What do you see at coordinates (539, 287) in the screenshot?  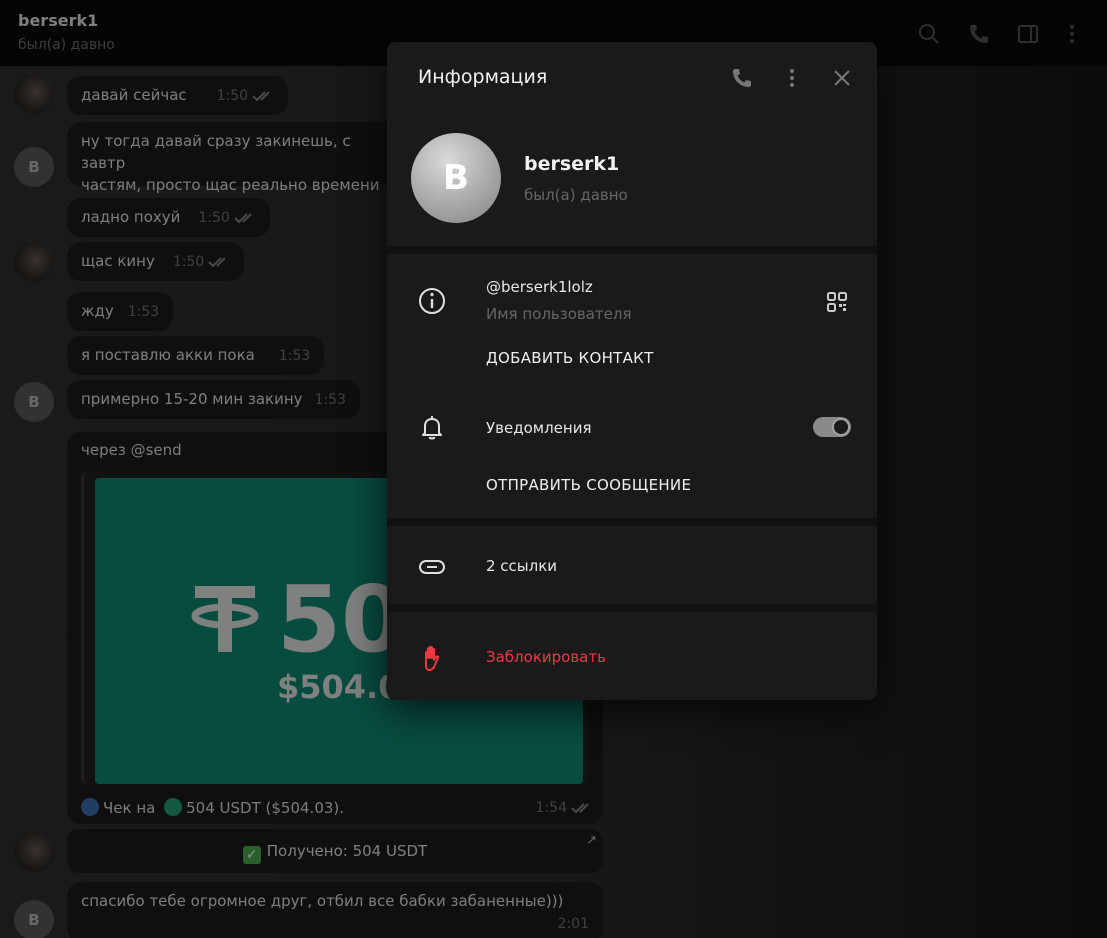 I see `username-value: @berserk1lolz` at bounding box center [539, 287].